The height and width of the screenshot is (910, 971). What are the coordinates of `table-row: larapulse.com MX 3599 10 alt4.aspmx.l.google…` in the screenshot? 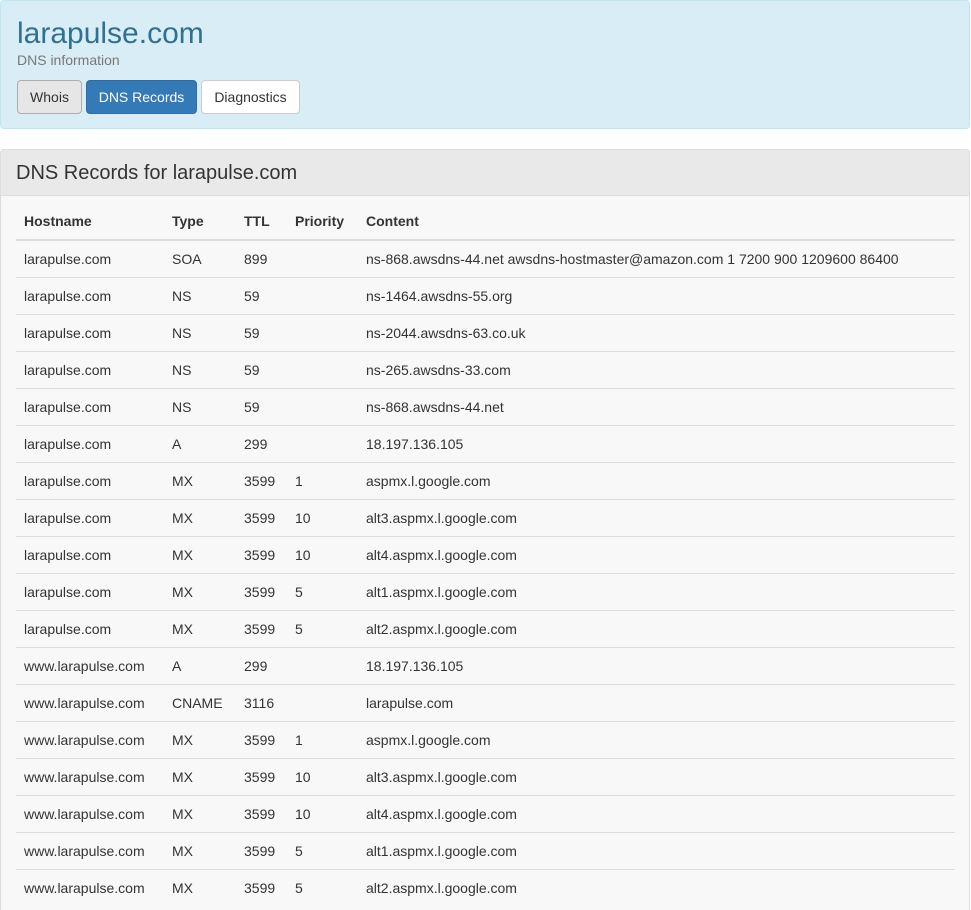 It's located at (485, 554).